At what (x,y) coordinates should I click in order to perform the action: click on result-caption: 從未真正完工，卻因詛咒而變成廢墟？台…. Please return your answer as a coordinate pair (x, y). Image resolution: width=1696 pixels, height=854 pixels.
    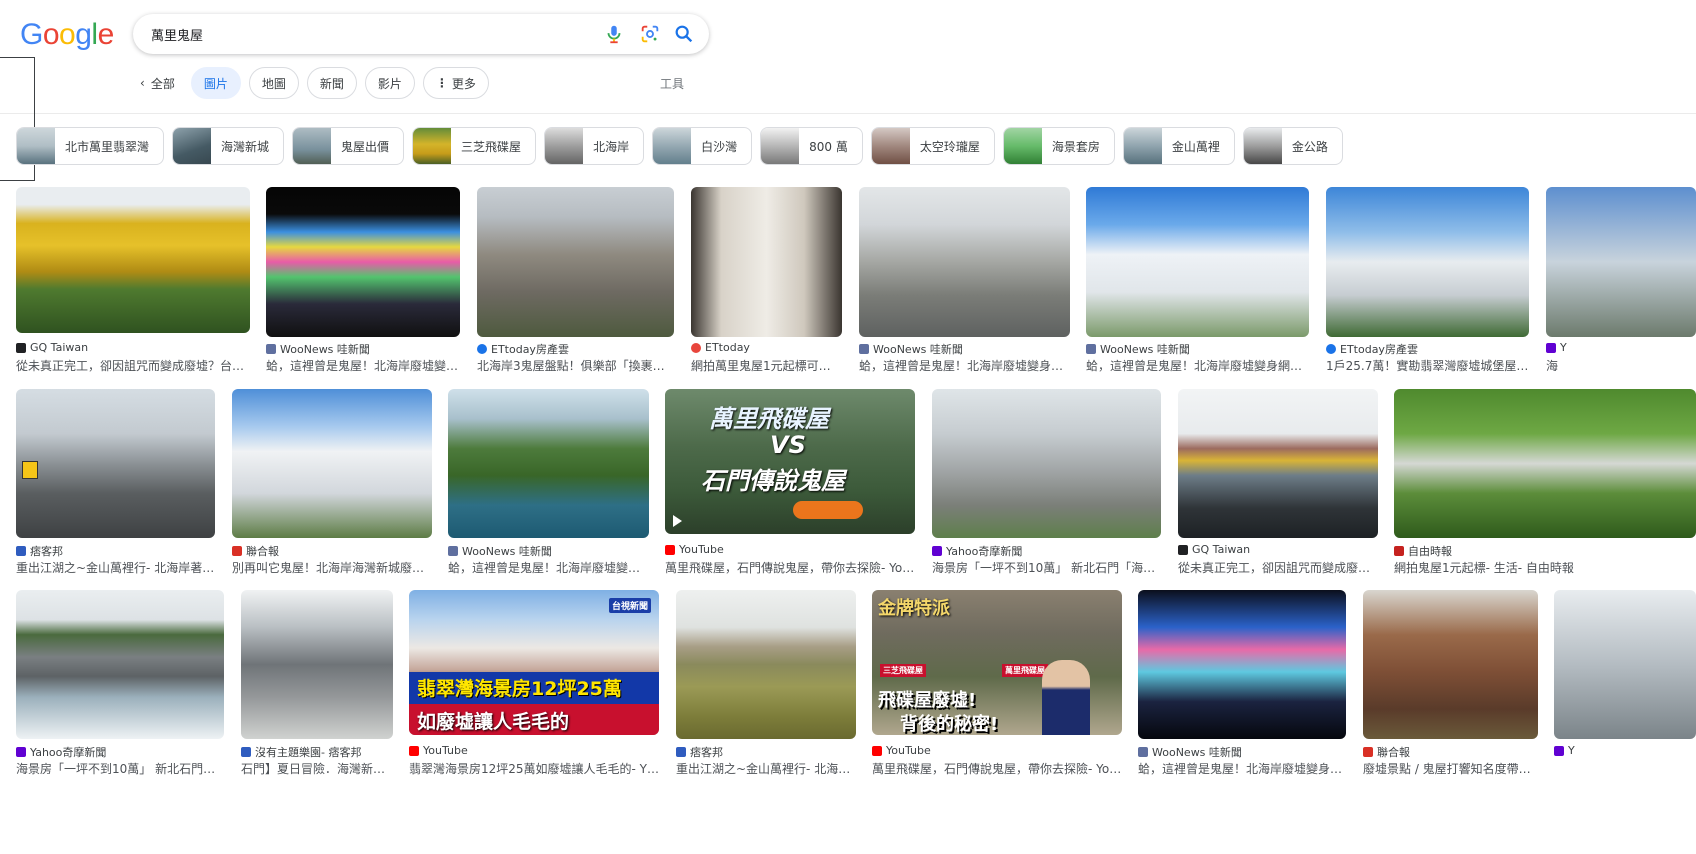
    Looking at the image, I should click on (133, 365).